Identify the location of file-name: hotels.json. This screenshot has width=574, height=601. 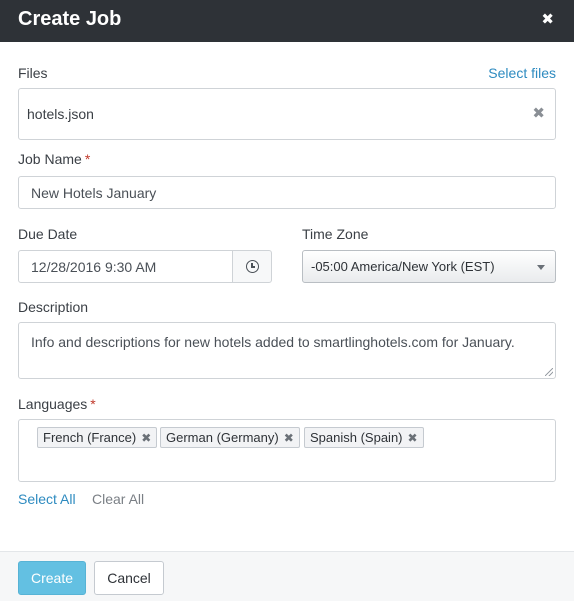
(60, 114).